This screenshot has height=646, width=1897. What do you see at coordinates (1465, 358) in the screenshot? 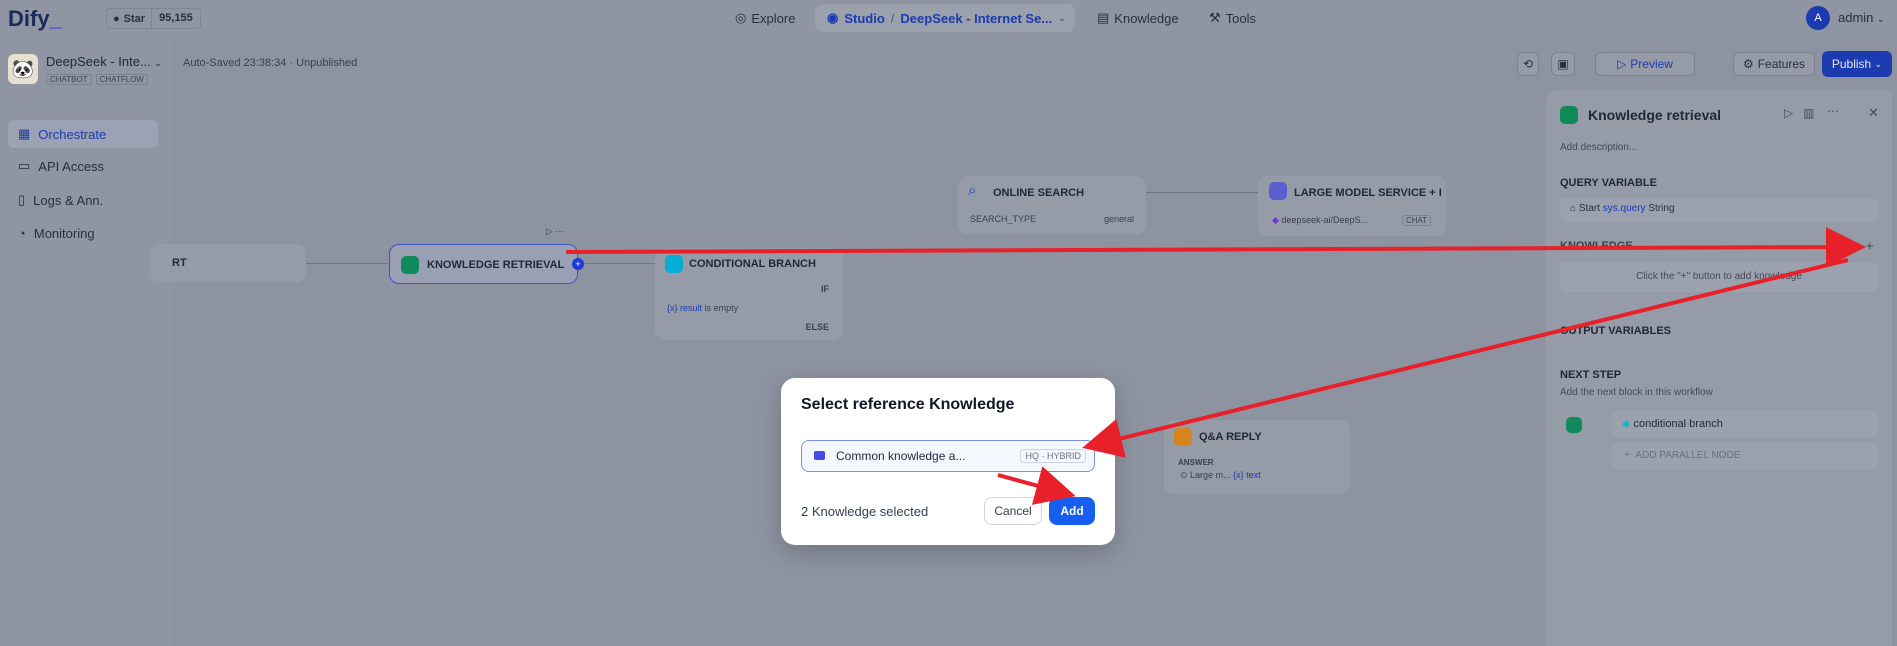
I see `arrow-to-knowledge-item` at bounding box center [1465, 358].